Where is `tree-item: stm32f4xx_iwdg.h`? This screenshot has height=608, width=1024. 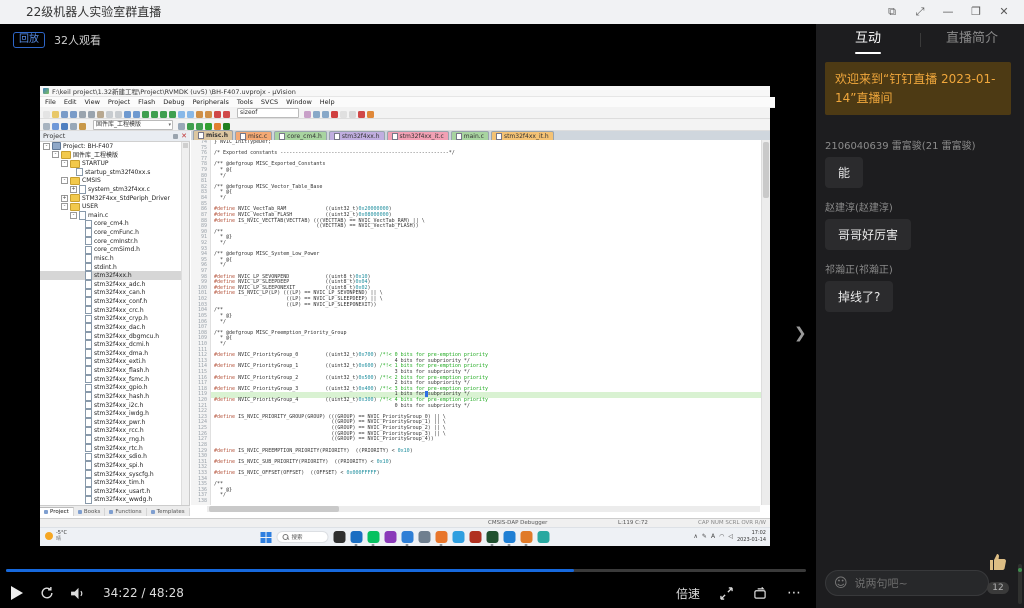 tree-item: stm32f4xx_iwdg.h is located at coordinates (111, 413).